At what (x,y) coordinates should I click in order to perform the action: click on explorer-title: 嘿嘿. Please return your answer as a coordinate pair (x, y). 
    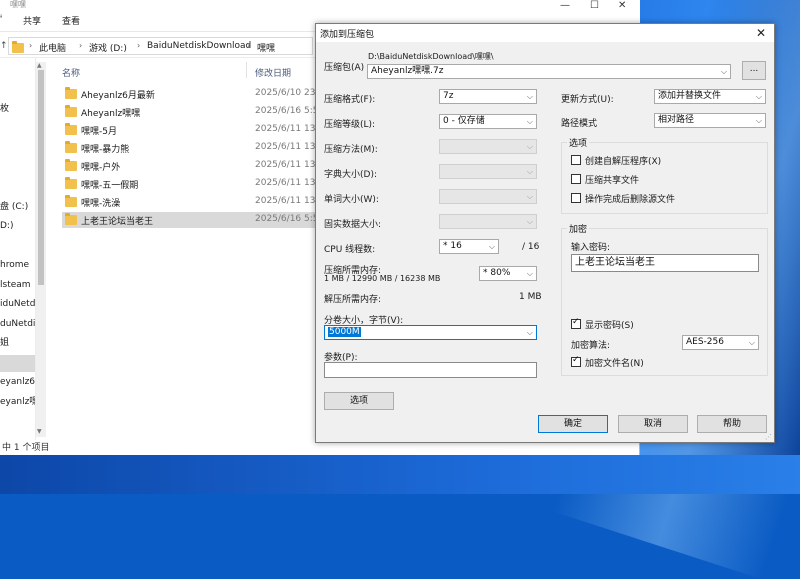
    Looking at the image, I should click on (320, 5).